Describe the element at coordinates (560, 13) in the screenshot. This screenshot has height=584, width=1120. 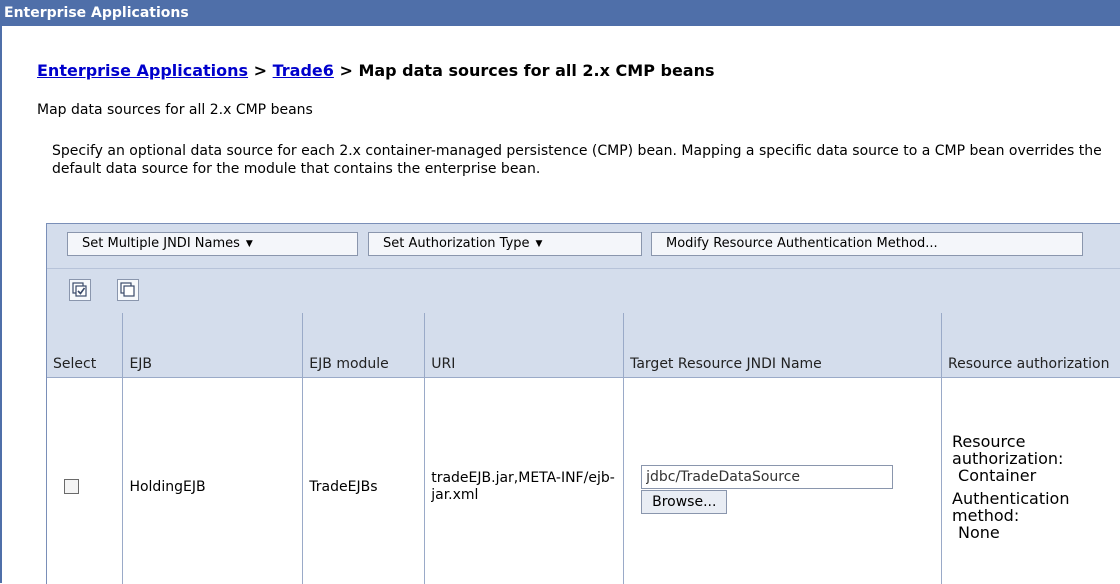
I see `window-title: Enterprise Applications` at that location.